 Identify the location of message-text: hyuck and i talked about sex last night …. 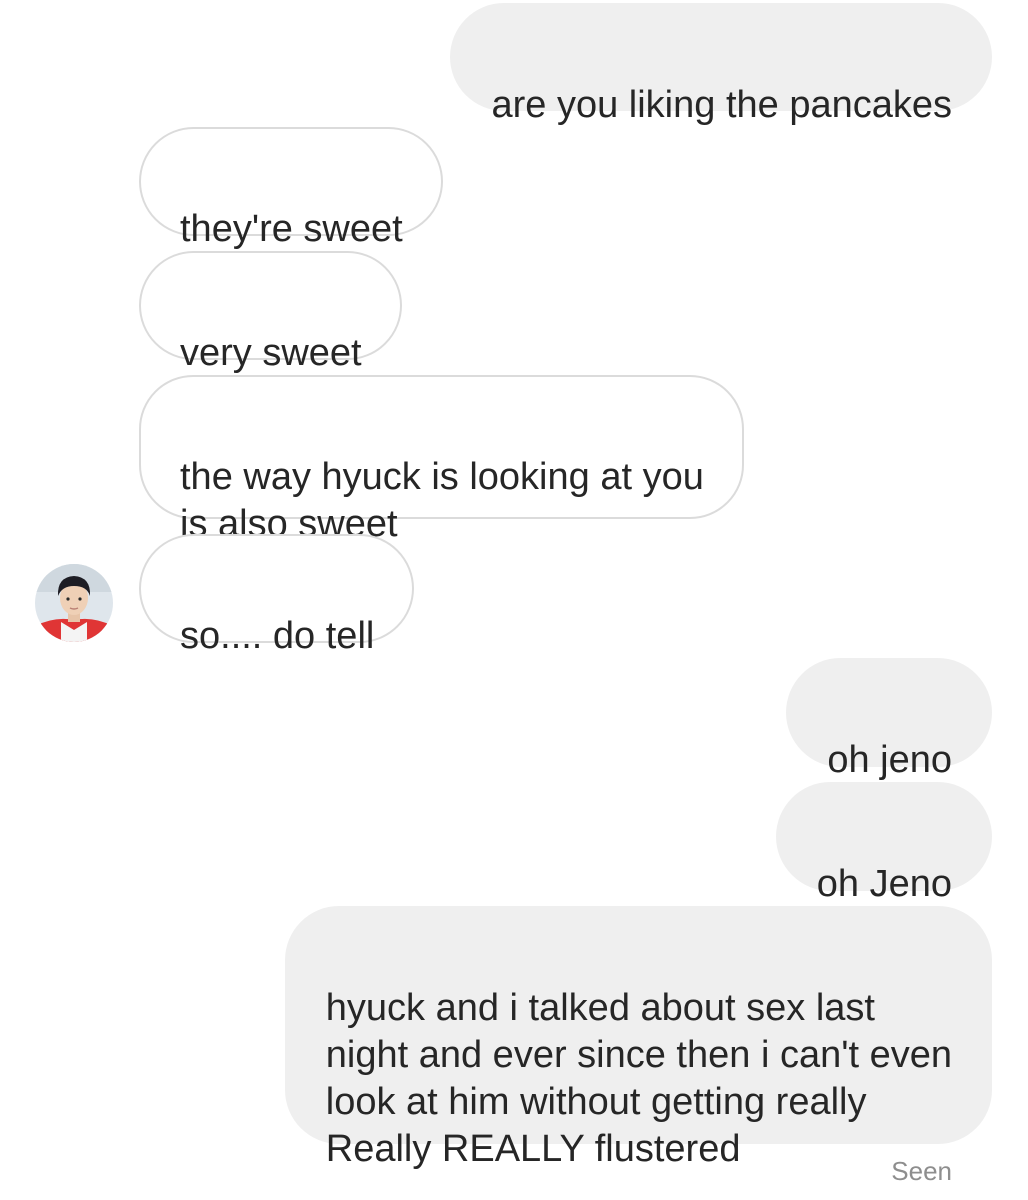
(638, 1078).